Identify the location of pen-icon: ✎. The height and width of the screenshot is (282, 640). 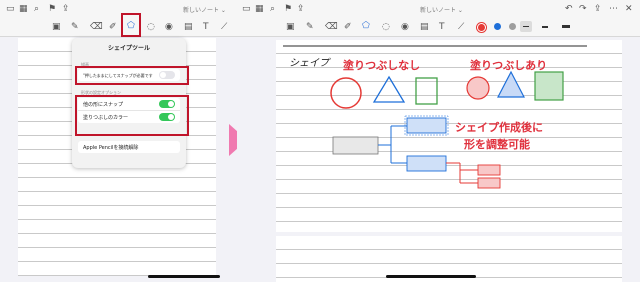
(75, 27).